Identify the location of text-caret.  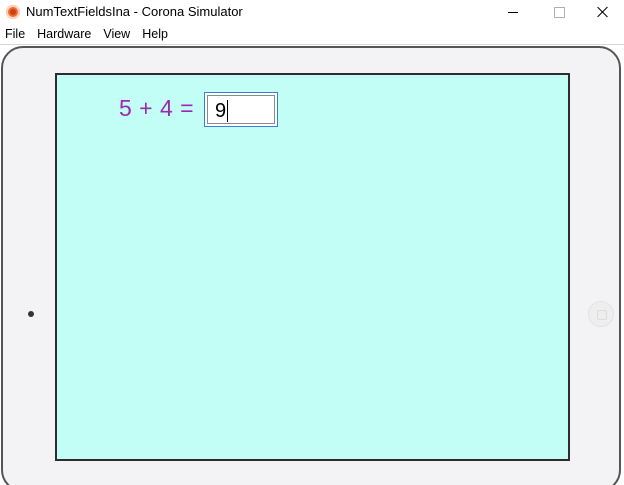
(228, 111).